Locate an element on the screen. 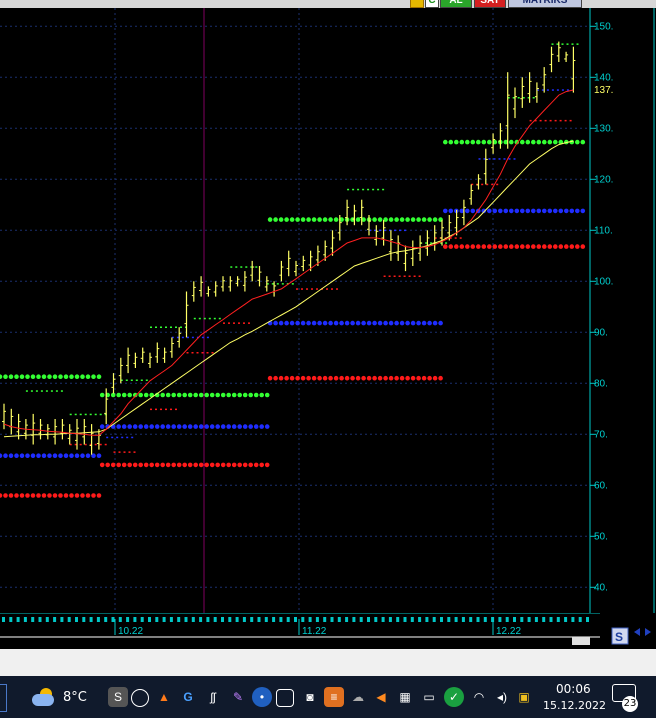 This screenshot has height=718, width=656. weather-icon is located at coordinates (43, 697).